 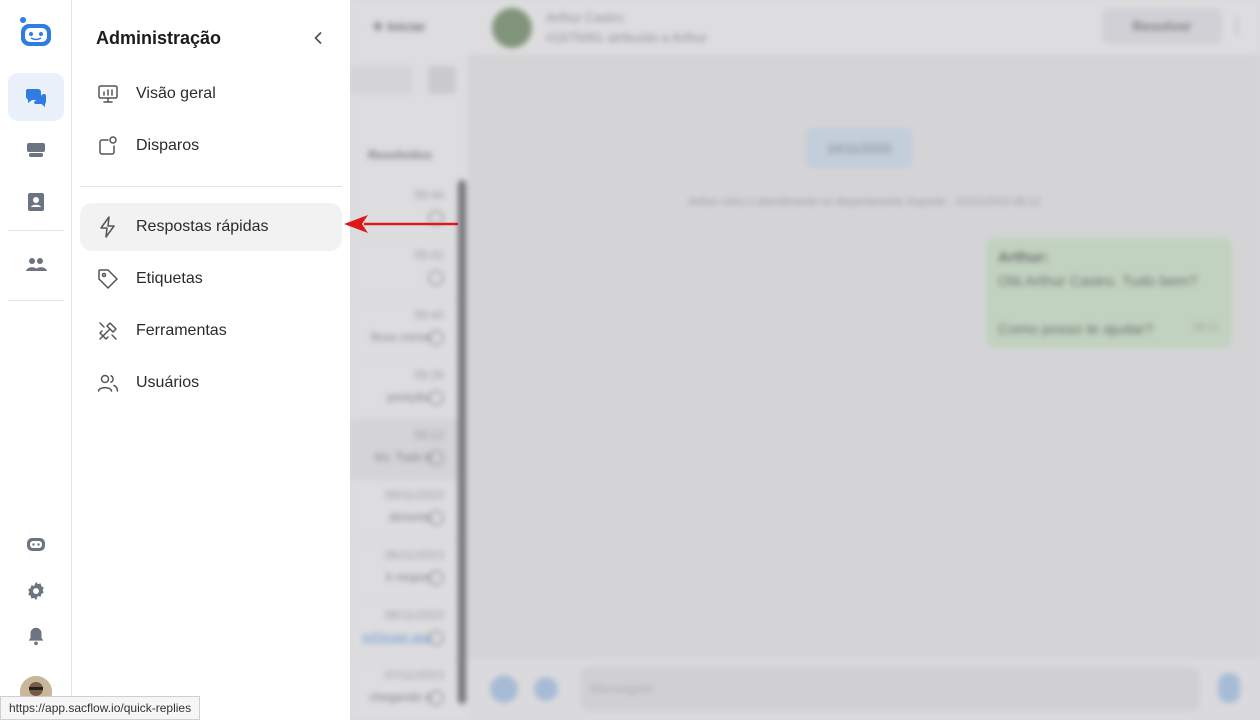 I want to click on gear-icon, so click(x=36, y=591).